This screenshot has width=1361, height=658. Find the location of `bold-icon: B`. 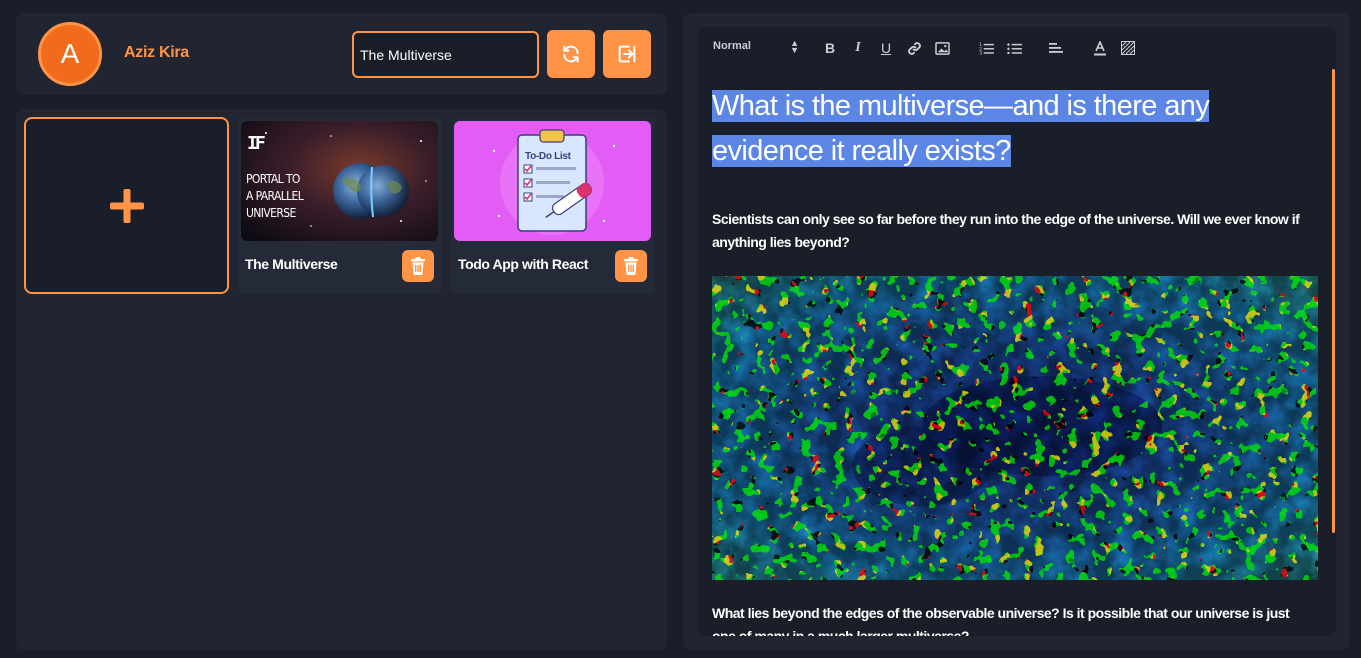

bold-icon: B is located at coordinates (830, 48).